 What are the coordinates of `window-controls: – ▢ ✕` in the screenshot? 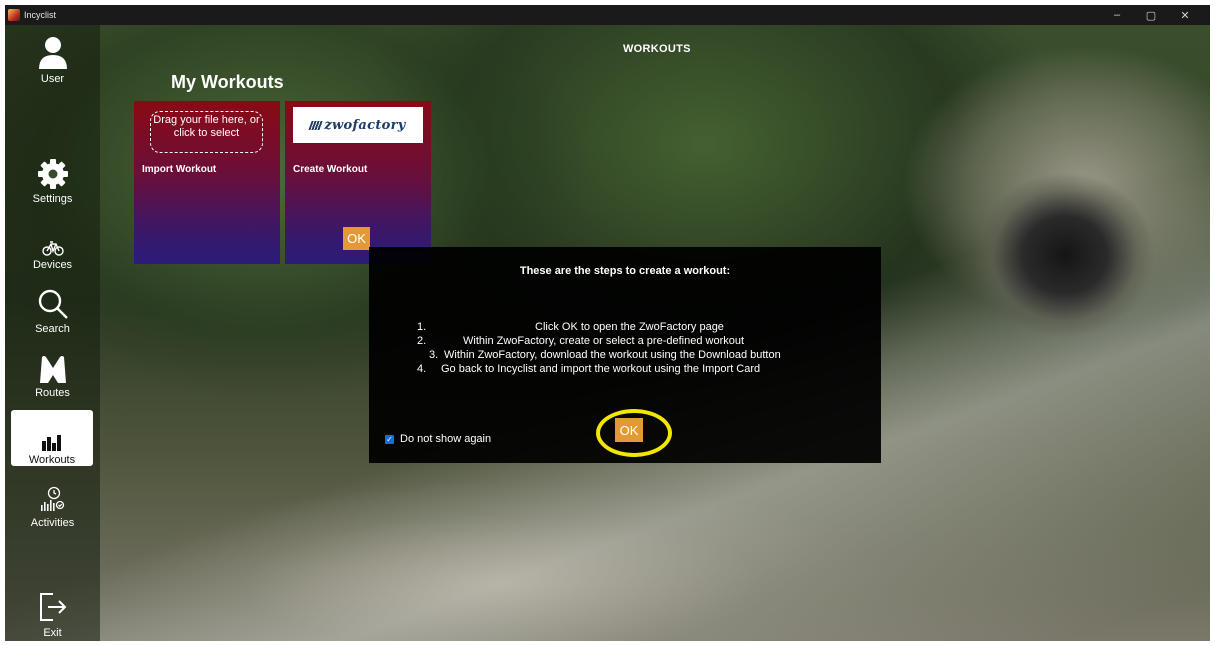 It's located at (1151, 15).